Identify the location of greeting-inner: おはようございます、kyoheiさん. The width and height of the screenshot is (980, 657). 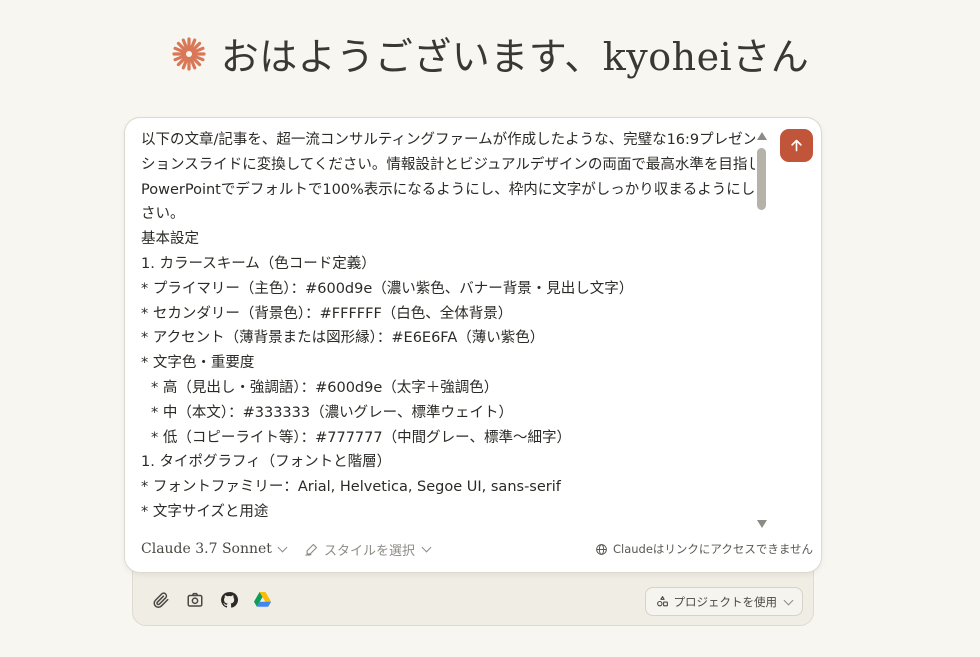
(490, 53).